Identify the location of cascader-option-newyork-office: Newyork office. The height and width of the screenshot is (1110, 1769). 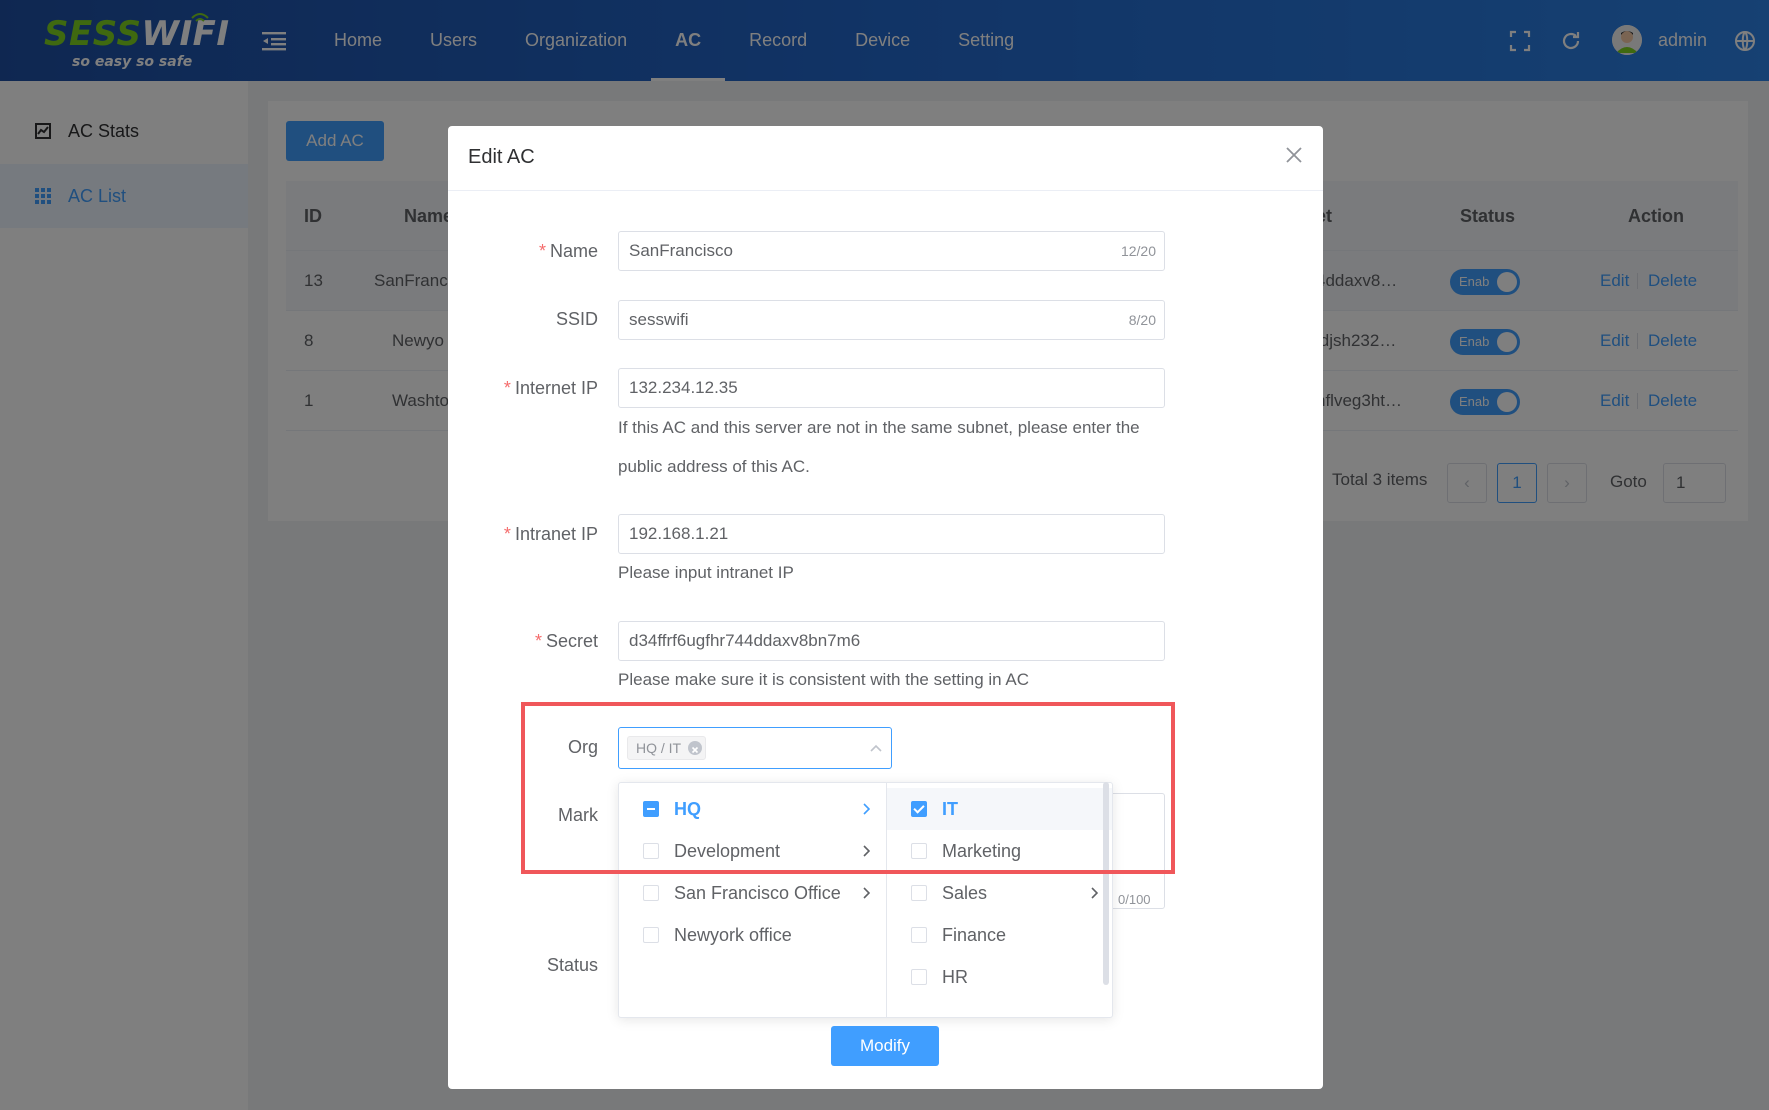
(752, 935).